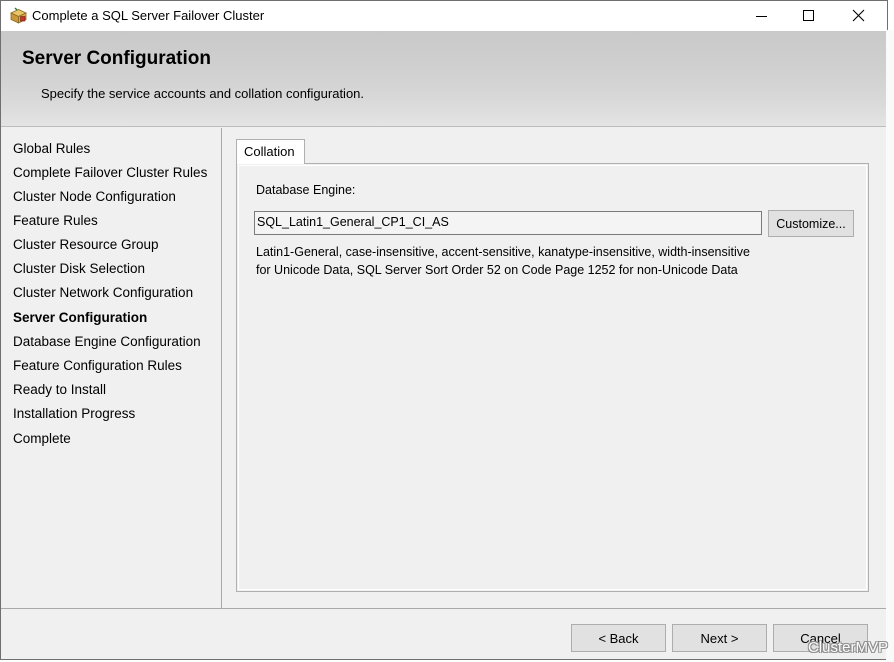 The height and width of the screenshot is (662, 894). I want to click on wizard-footer: < Back Next > Cancel, so click(444, 633).